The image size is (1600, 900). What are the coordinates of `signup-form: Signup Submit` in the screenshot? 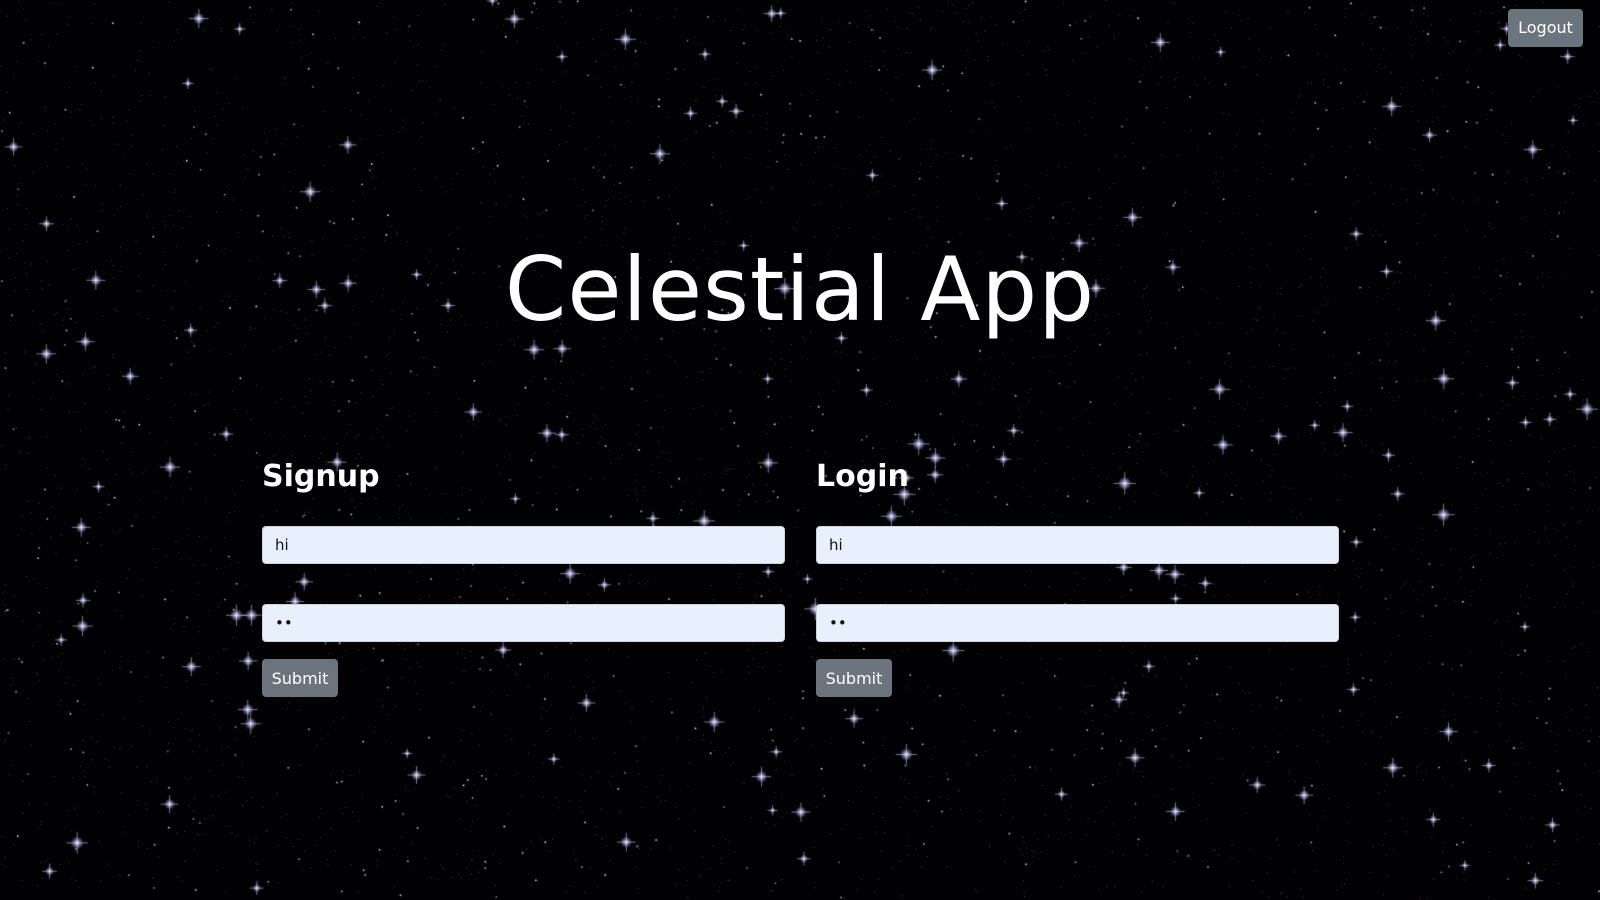 It's located at (523, 576).